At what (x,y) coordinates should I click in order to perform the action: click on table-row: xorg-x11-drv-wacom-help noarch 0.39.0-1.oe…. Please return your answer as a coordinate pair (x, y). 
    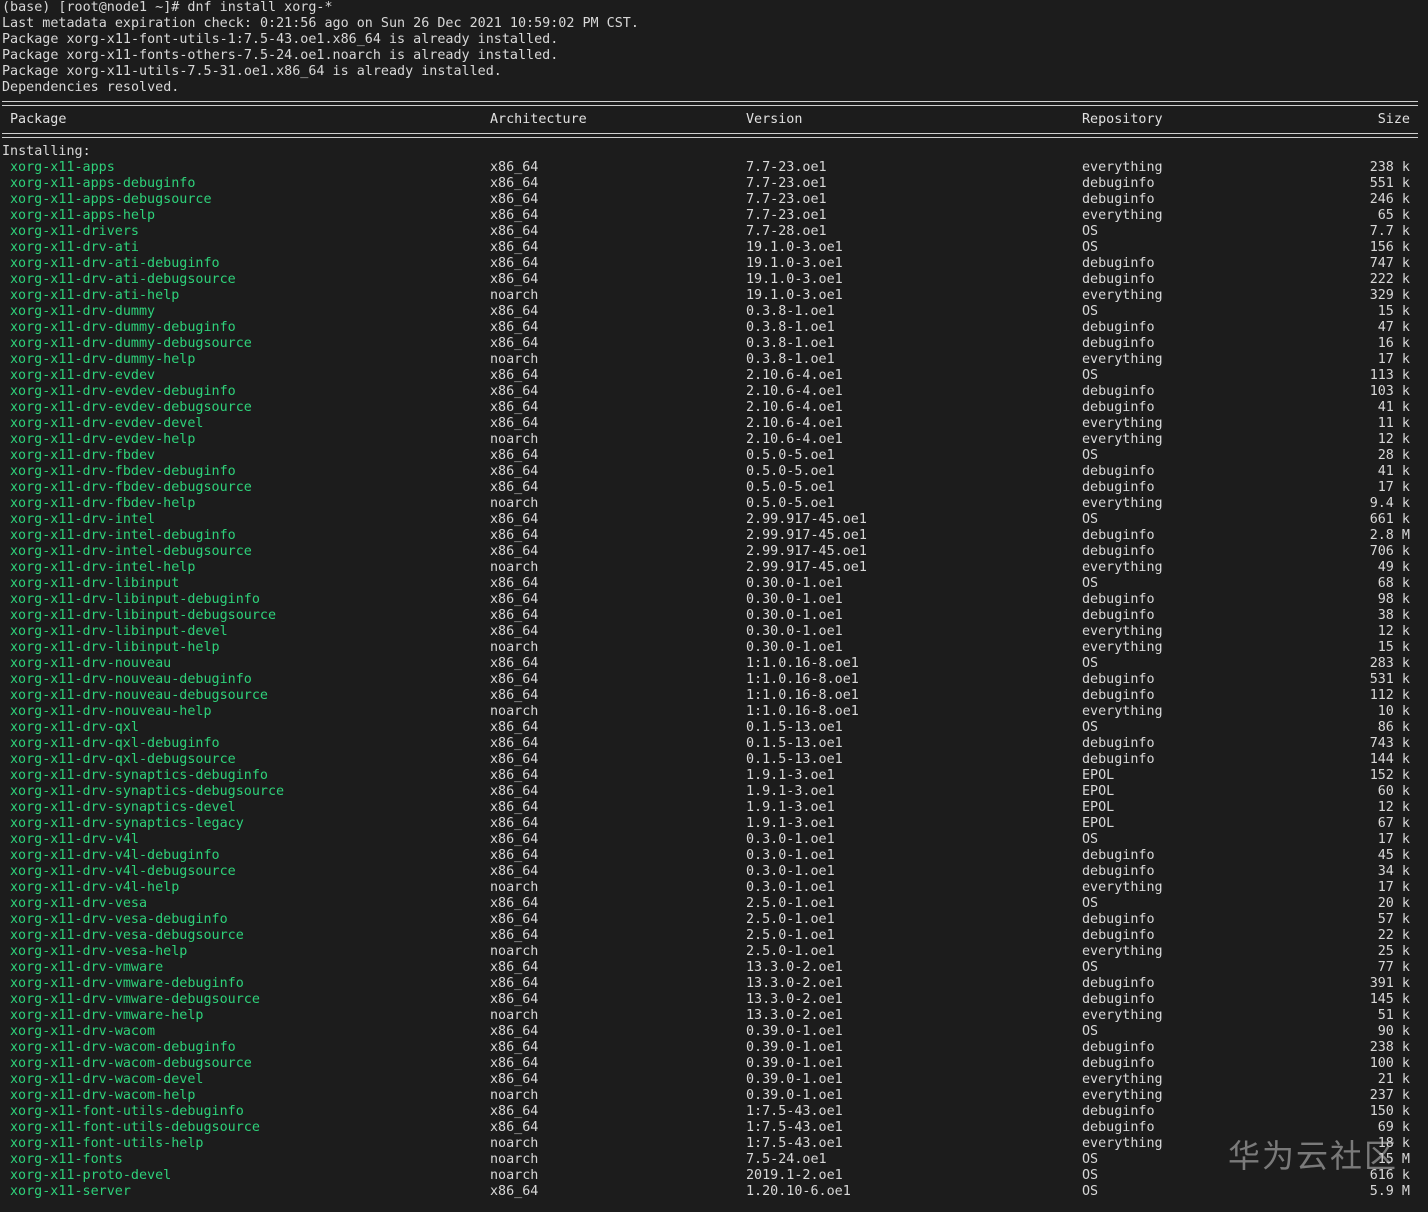
    Looking at the image, I should click on (712, 1096).